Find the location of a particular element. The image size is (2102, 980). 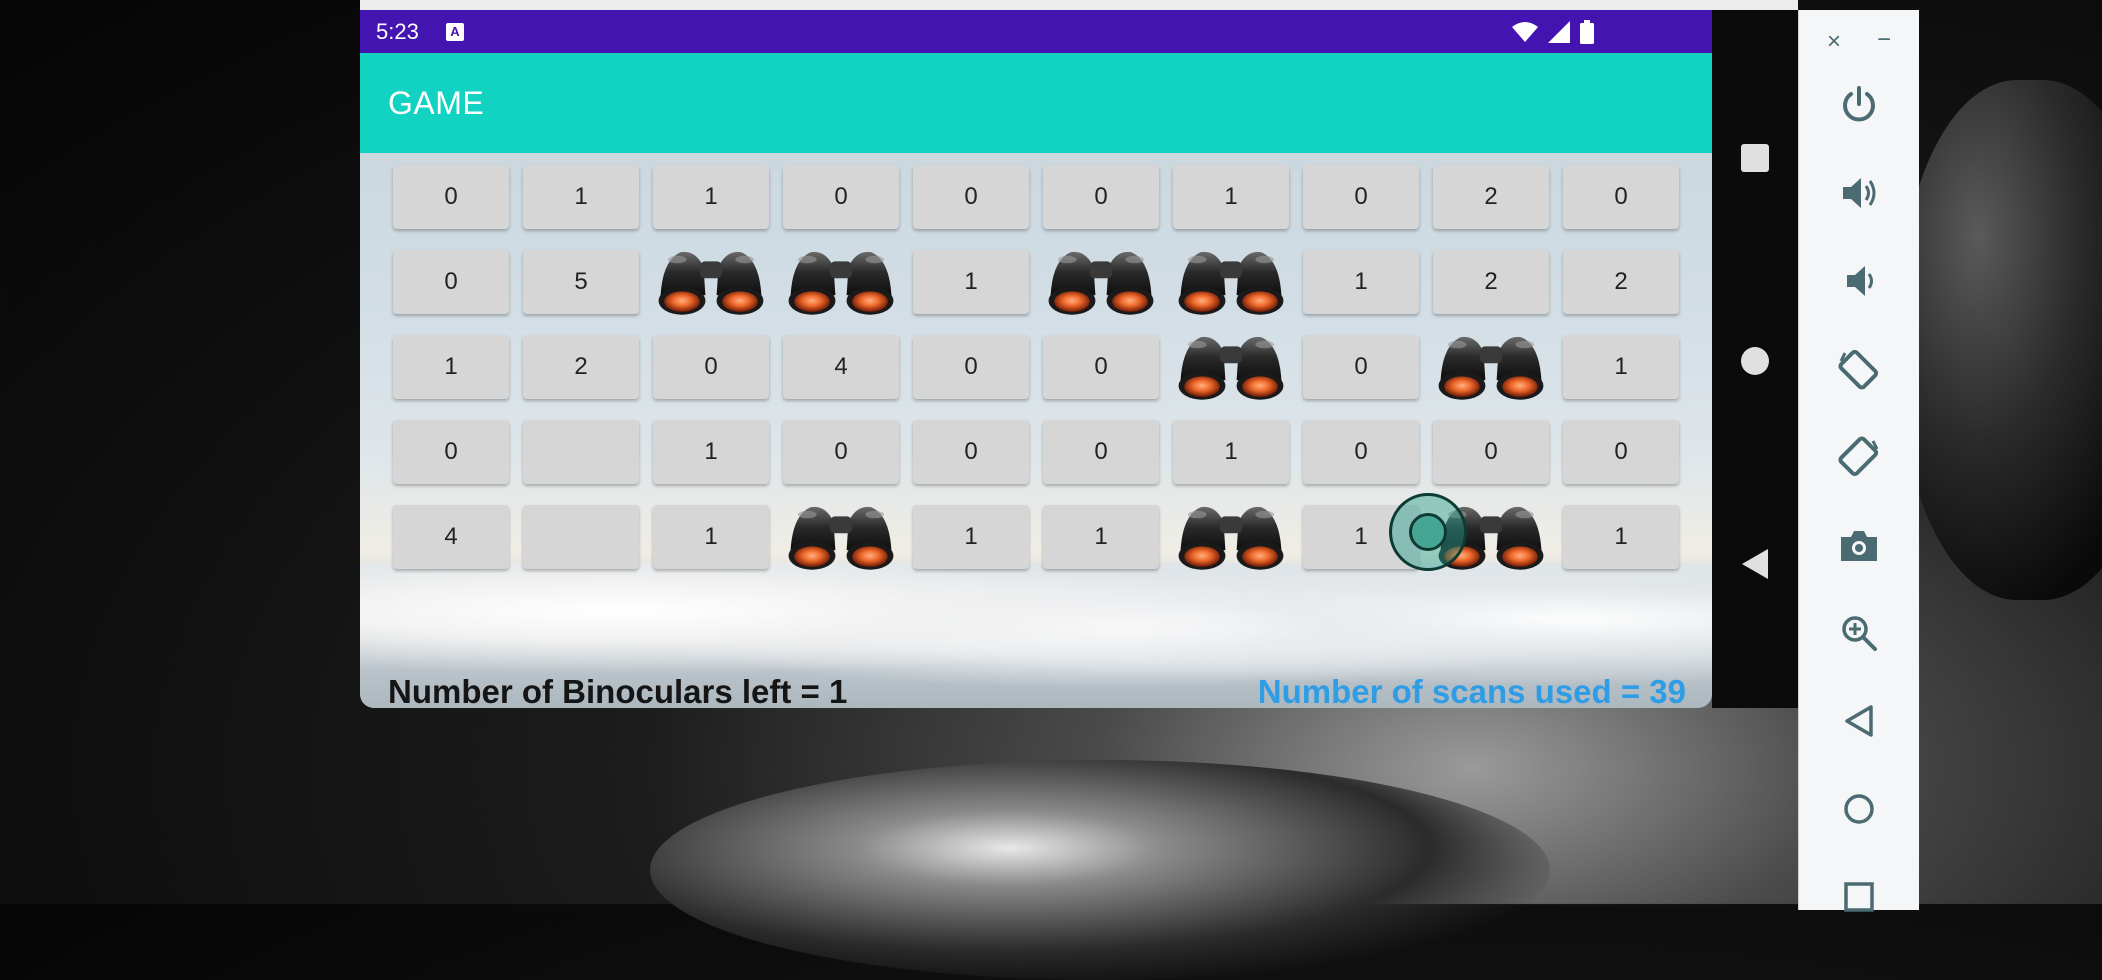

grid-cell: 5 is located at coordinates (581, 282).